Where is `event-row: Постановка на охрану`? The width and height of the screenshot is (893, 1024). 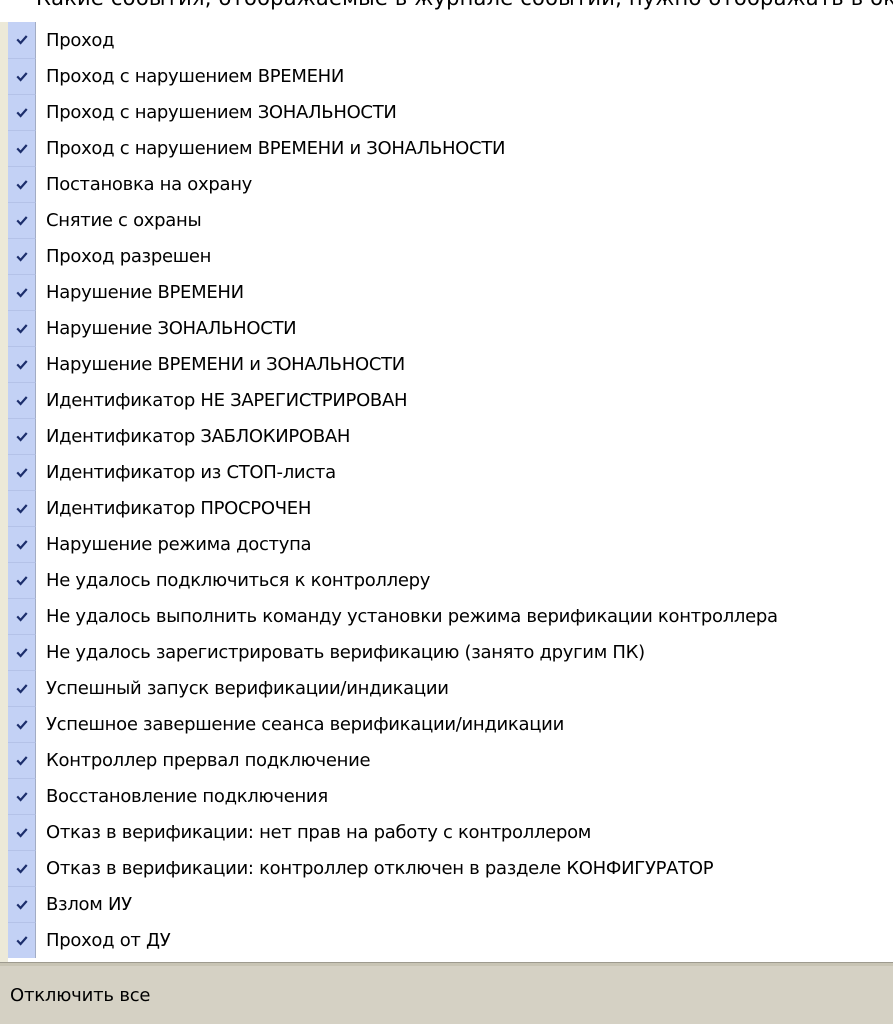
event-row: Постановка на охрану is located at coordinates (450, 184).